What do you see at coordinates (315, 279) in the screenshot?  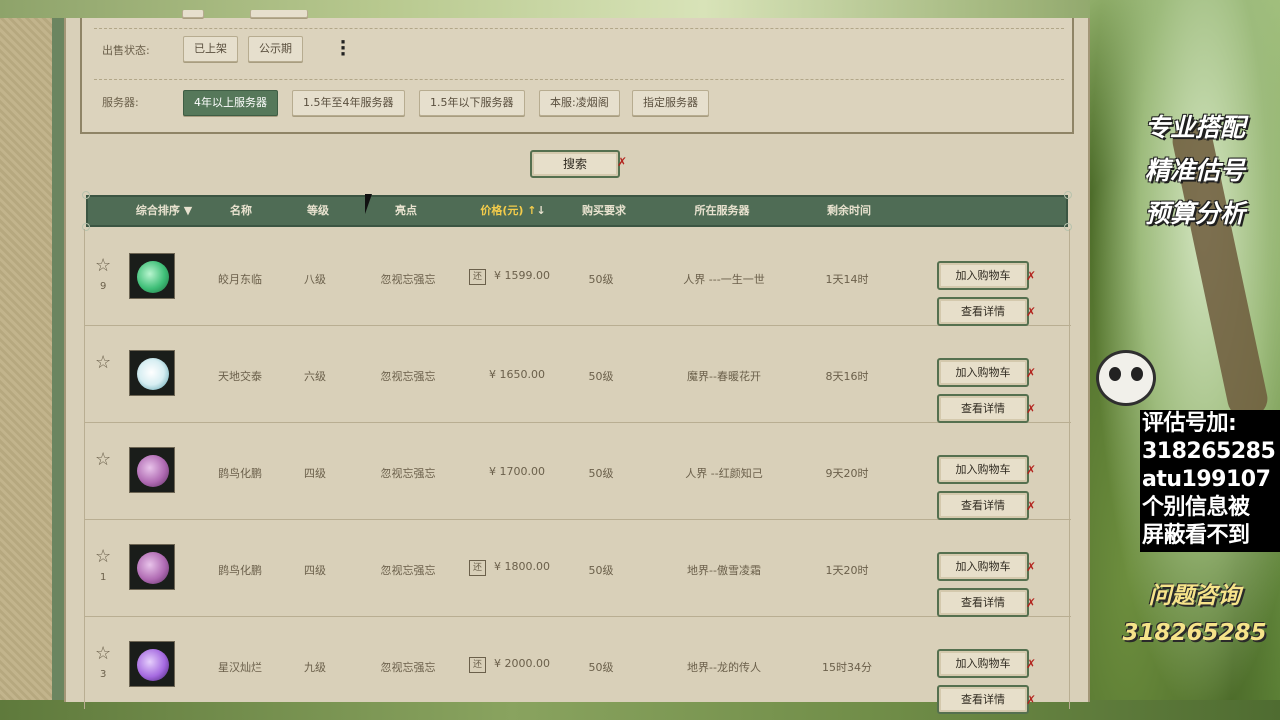 I see `item-level: 八级` at bounding box center [315, 279].